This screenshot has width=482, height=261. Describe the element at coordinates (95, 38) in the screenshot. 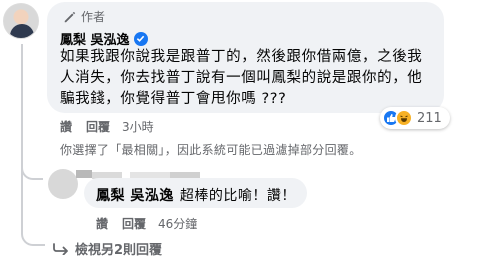

I see `author-name: 鳳梨 吳泓逸` at that location.